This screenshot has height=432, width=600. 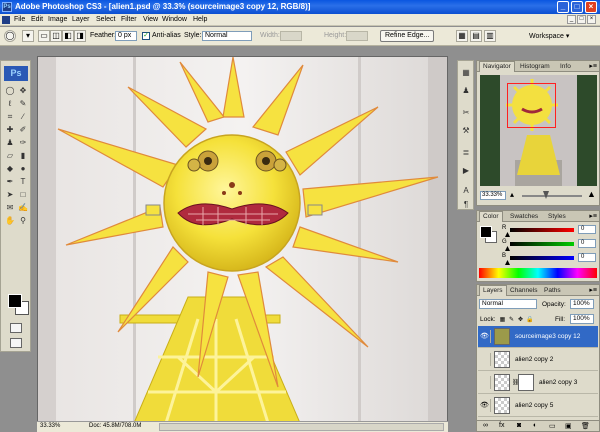 What do you see at coordinates (200, 19) in the screenshot?
I see `menu-help: Help` at bounding box center [200, 19].